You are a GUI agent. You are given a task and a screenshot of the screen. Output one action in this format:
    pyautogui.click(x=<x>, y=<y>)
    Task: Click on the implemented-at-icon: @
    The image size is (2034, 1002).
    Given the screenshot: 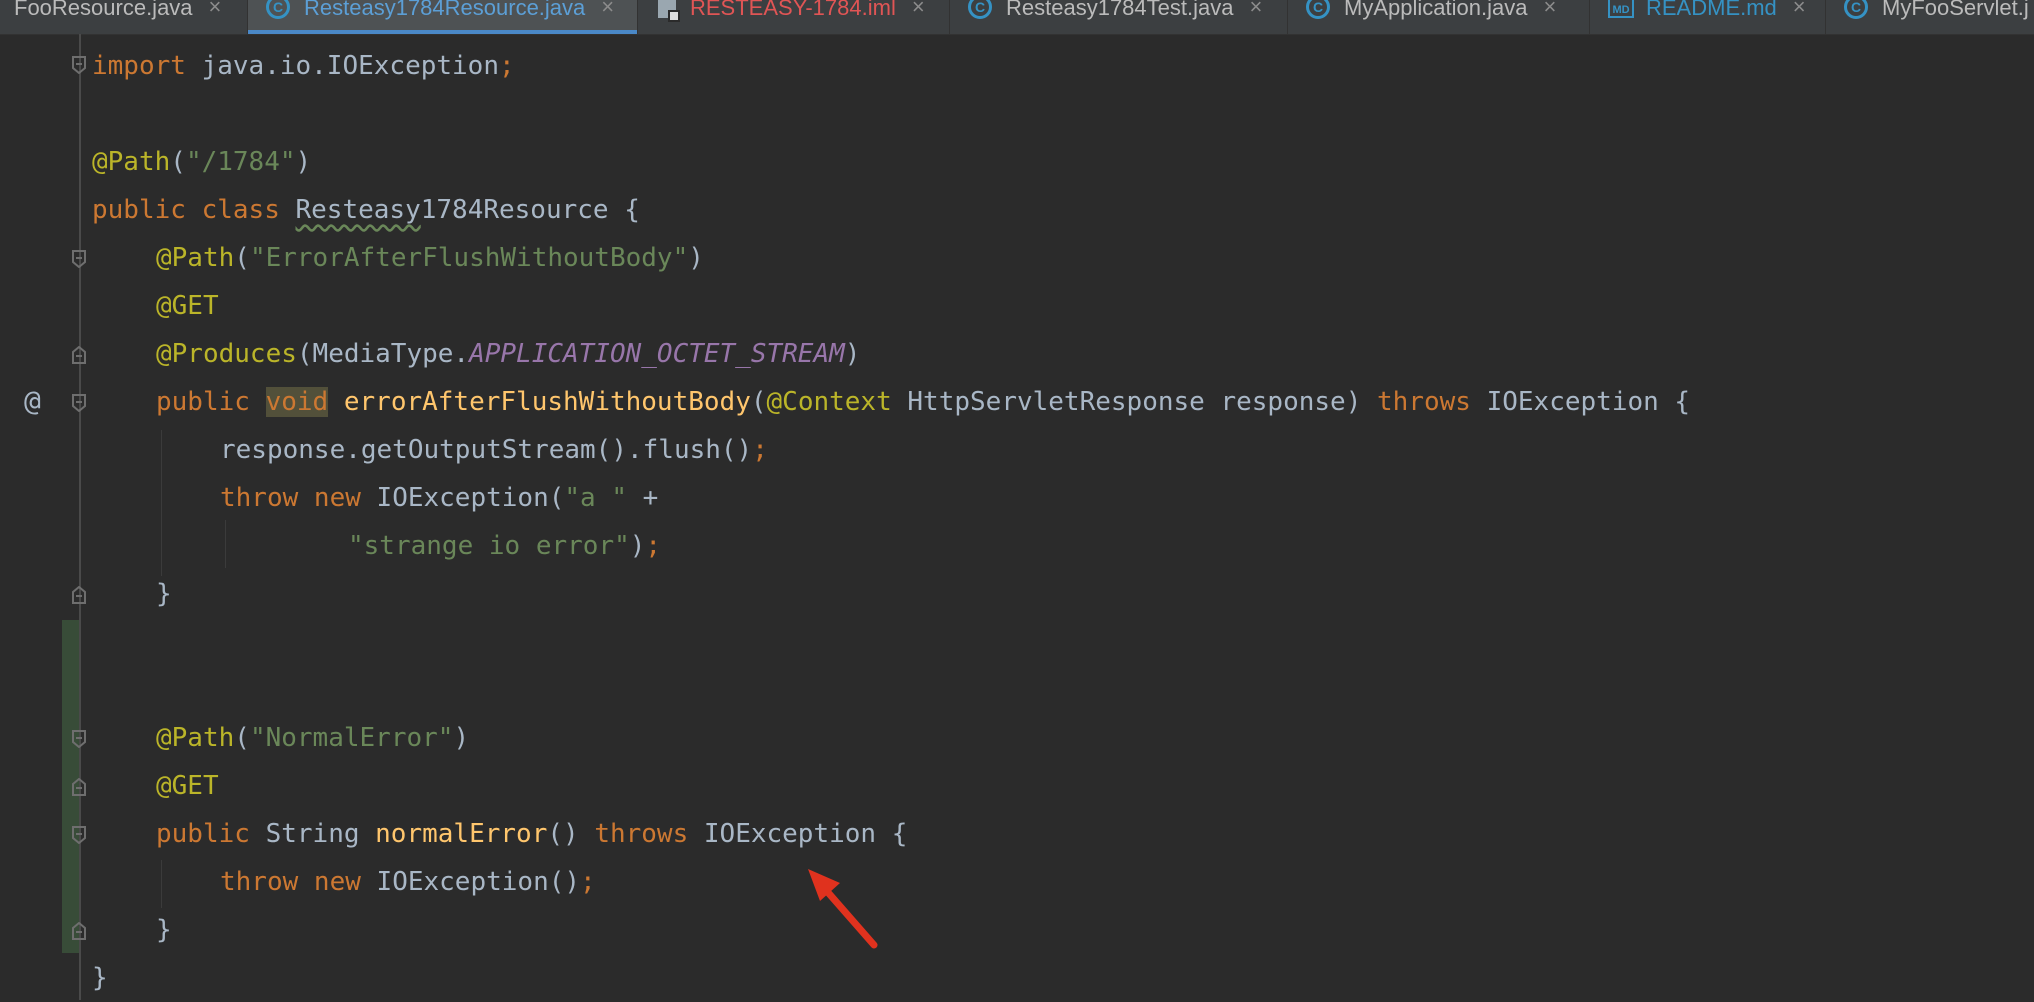 What is the action you would take?
    pyautogui.click(x=32, y=400)
    